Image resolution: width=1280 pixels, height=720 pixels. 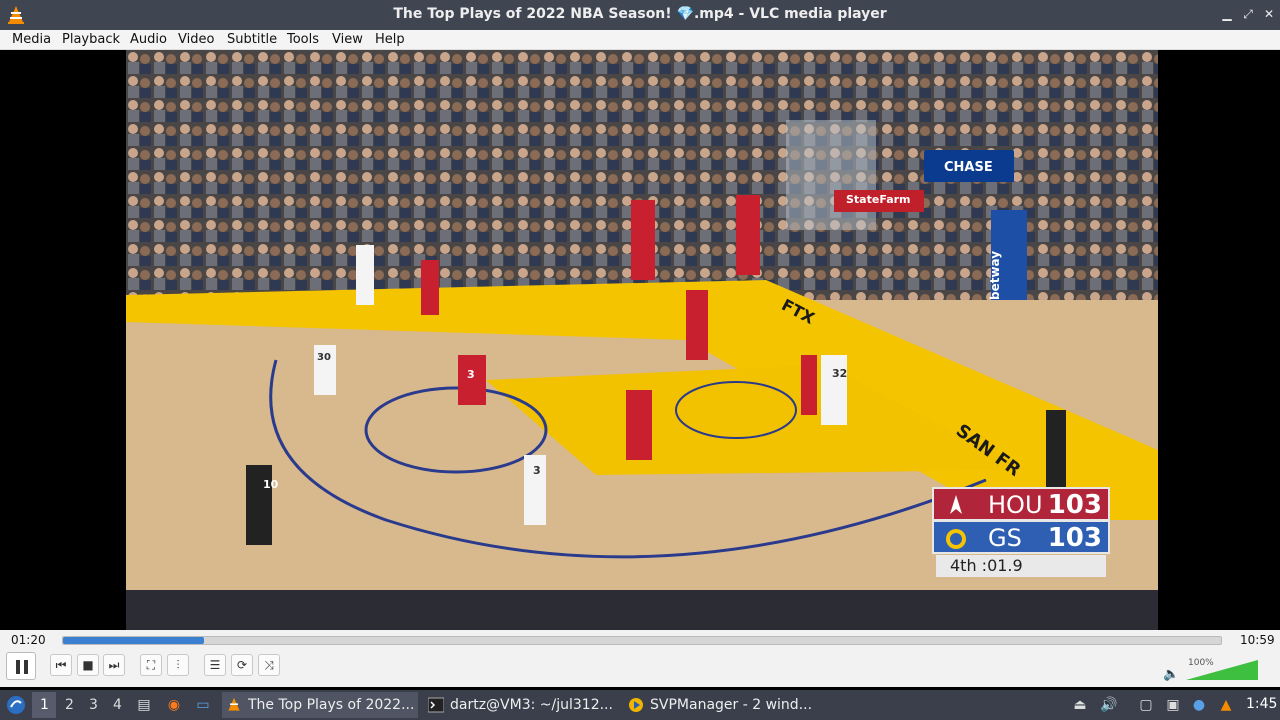 I want to click on vlc-tray-icon: ▲, so click(x=1226, y=705).